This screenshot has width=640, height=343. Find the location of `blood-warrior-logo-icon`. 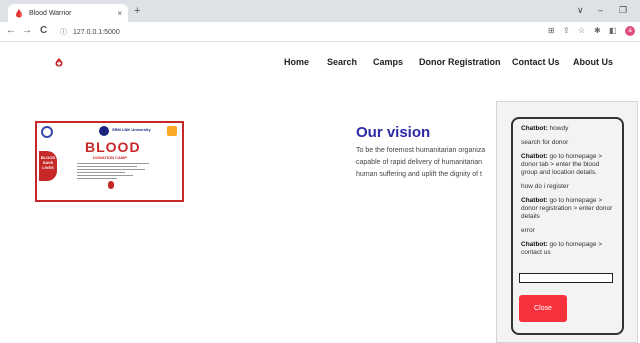

blood-warrior-logo-icon is located at coordinates (59, 62).